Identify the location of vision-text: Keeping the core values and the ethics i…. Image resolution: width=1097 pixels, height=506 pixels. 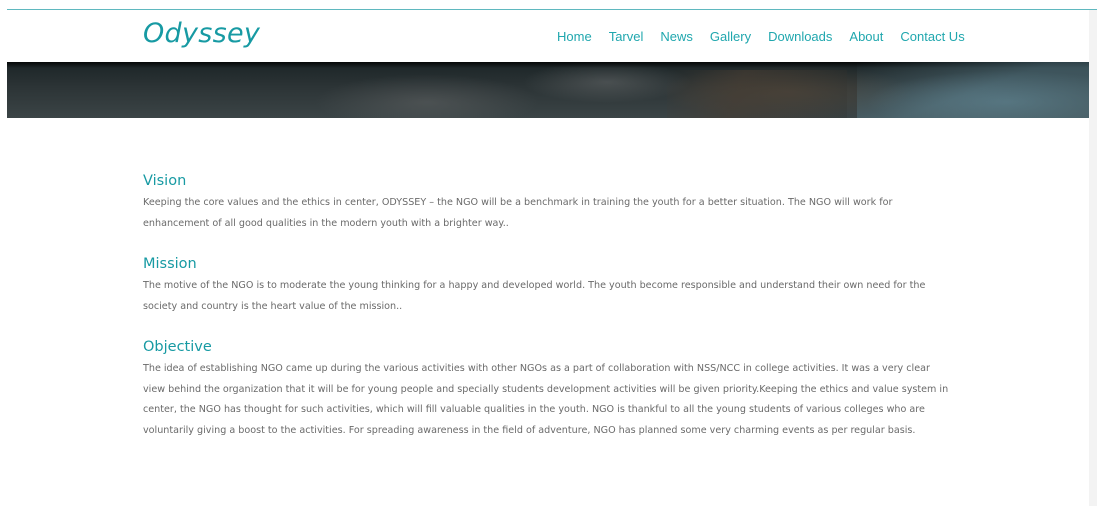
(518, 213).